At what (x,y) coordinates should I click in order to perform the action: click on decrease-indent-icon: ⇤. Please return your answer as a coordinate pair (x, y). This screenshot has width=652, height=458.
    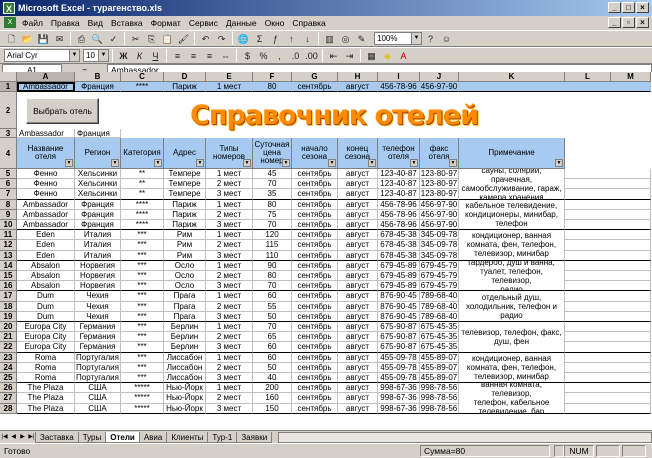
    Looking at the image, I should click on (333, 56).